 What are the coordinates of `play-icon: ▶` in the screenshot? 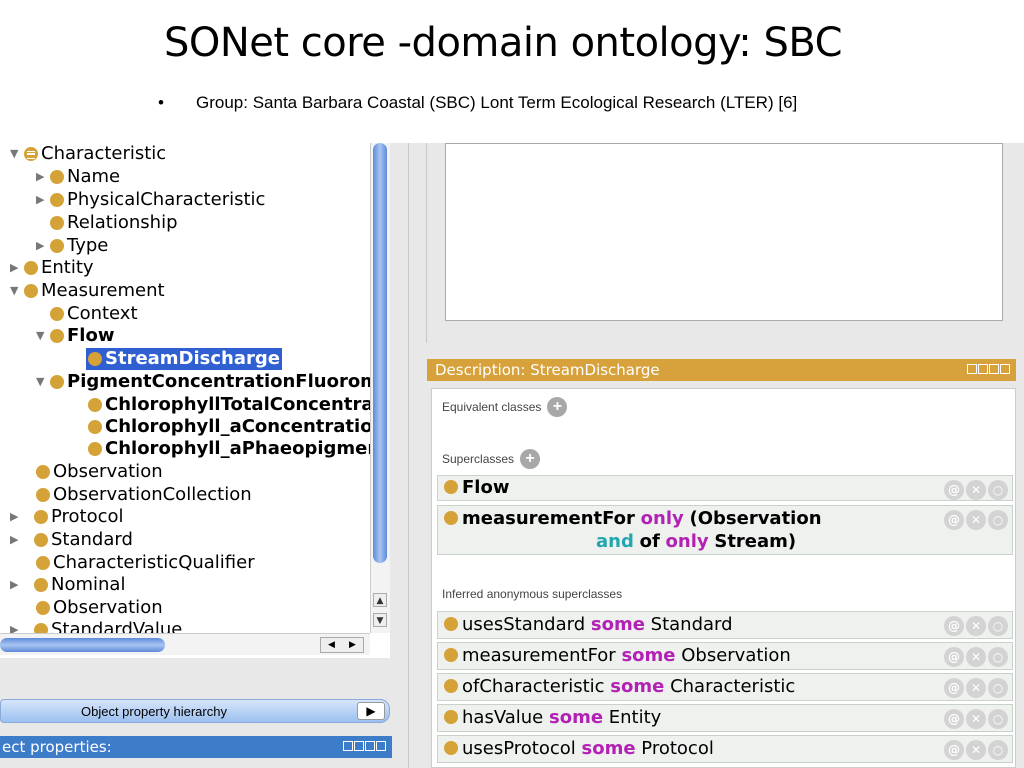 It's located at (371, 711).